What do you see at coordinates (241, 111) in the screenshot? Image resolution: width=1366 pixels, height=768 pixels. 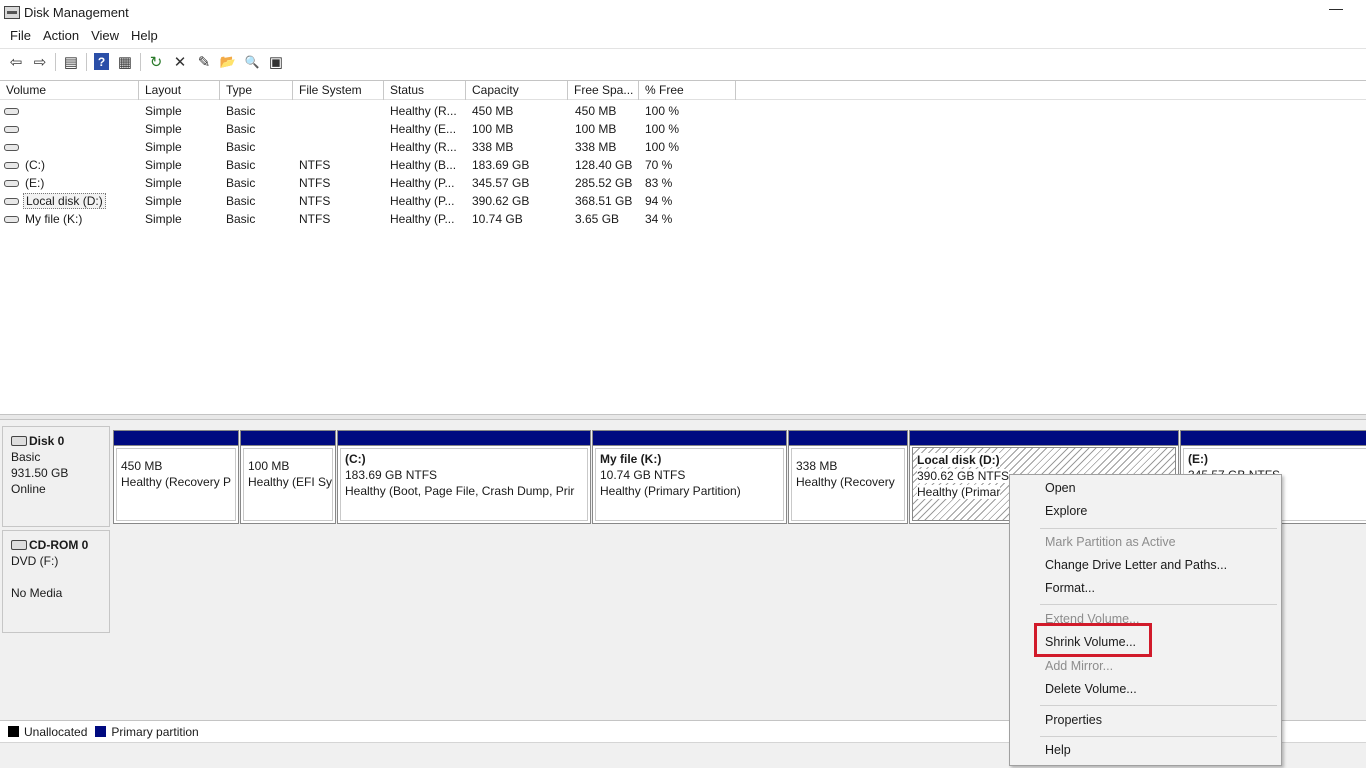 I see `cell-type: Basic` at bounding box center [241, 111].